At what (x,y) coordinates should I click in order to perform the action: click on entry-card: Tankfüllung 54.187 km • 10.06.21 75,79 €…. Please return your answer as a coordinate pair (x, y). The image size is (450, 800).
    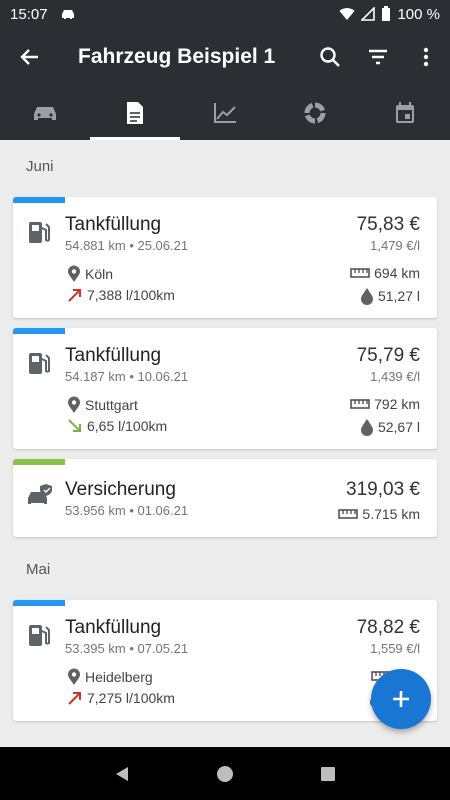
    Looking at the image, I should click on (225, 388).